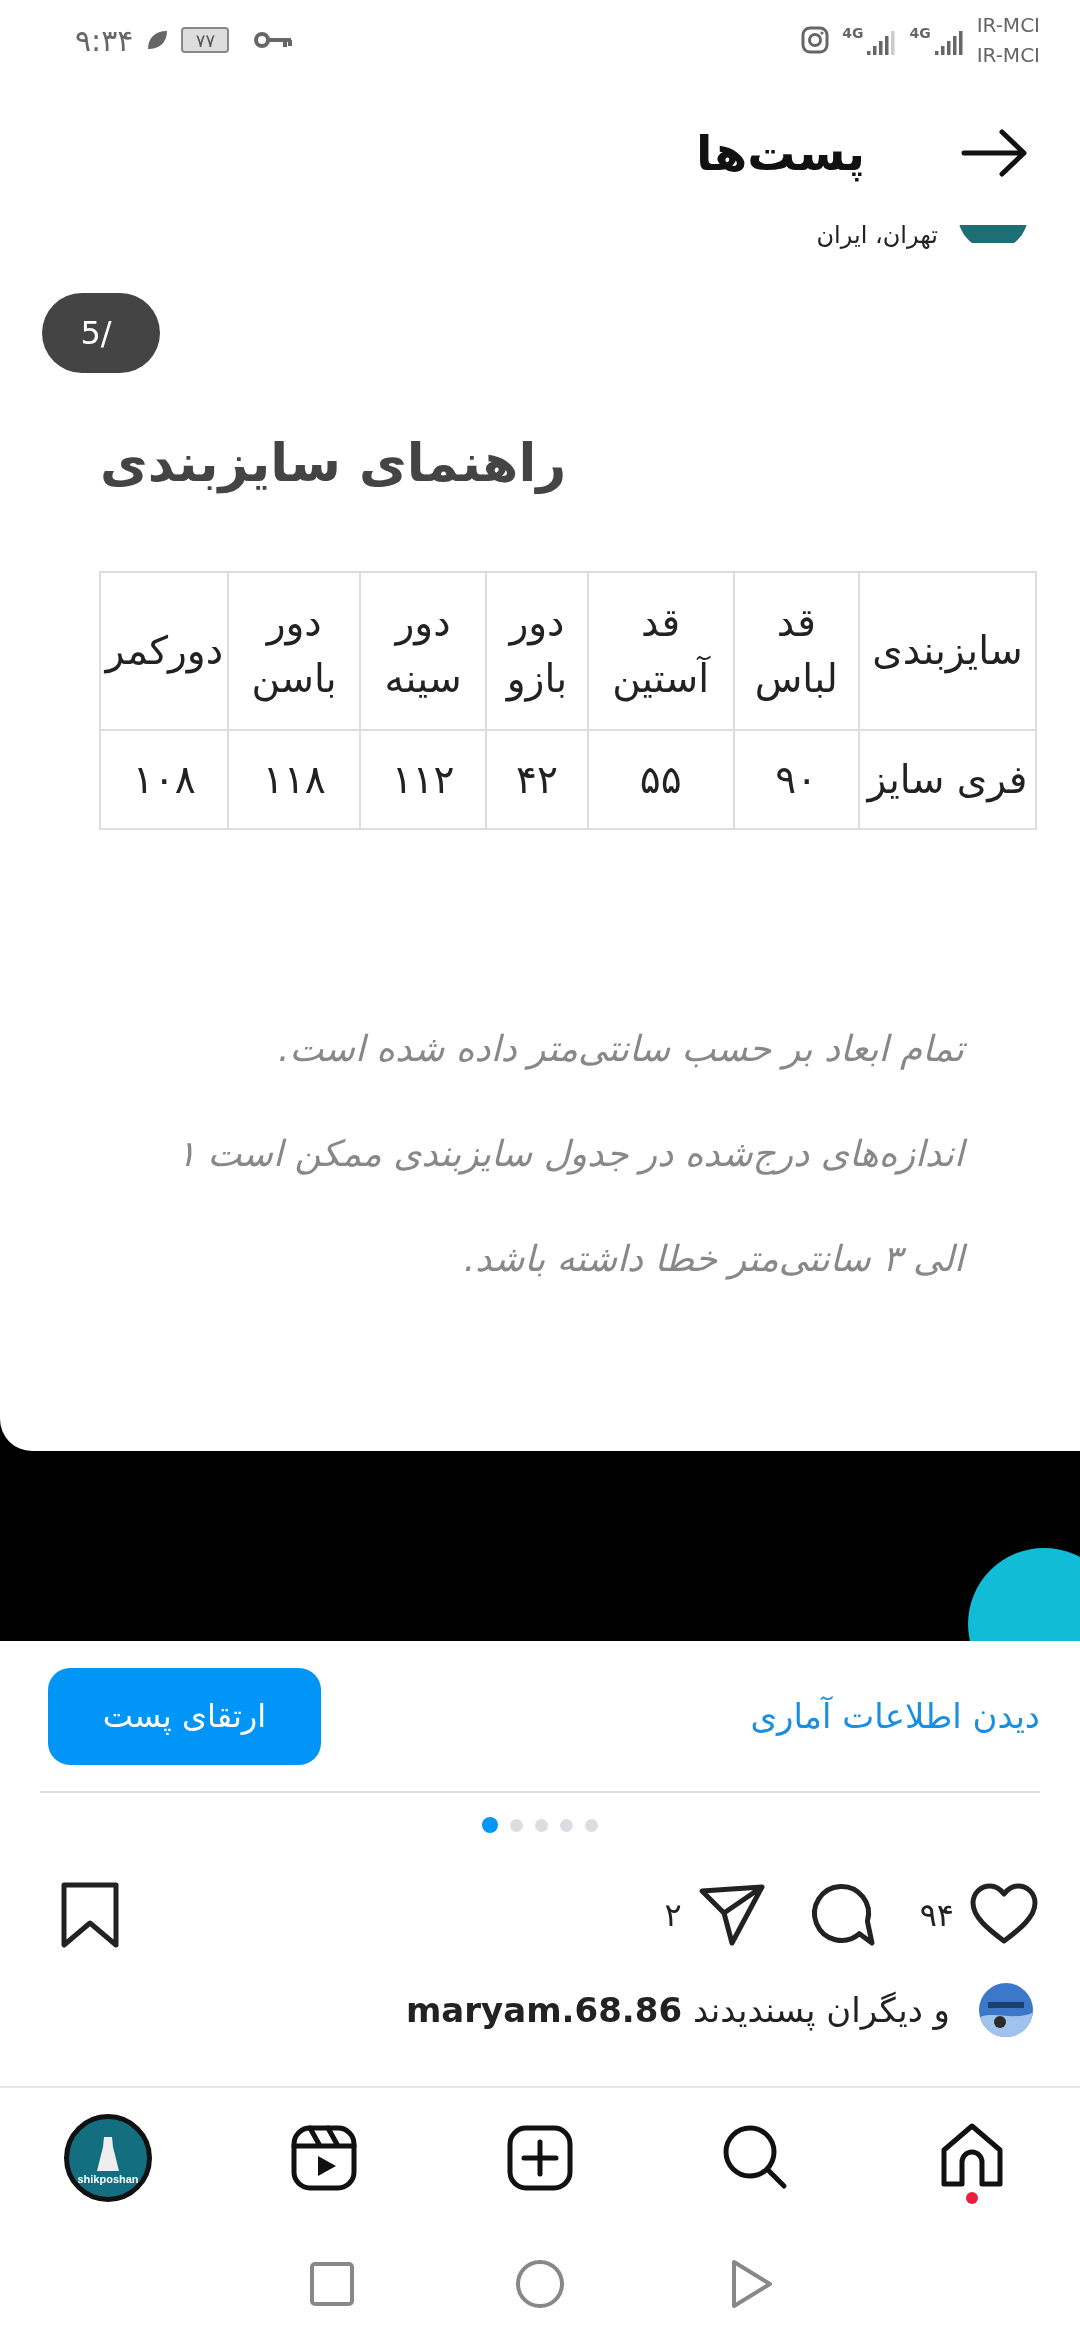  I want to click on column-header: دور سینه, so click(423, 651).